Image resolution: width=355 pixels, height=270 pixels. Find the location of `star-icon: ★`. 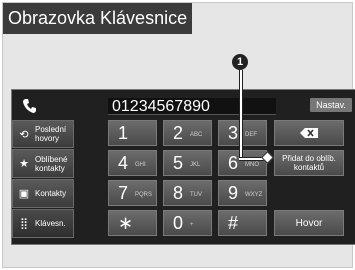

star-icon: ★ is located at coordinates (24, 164).